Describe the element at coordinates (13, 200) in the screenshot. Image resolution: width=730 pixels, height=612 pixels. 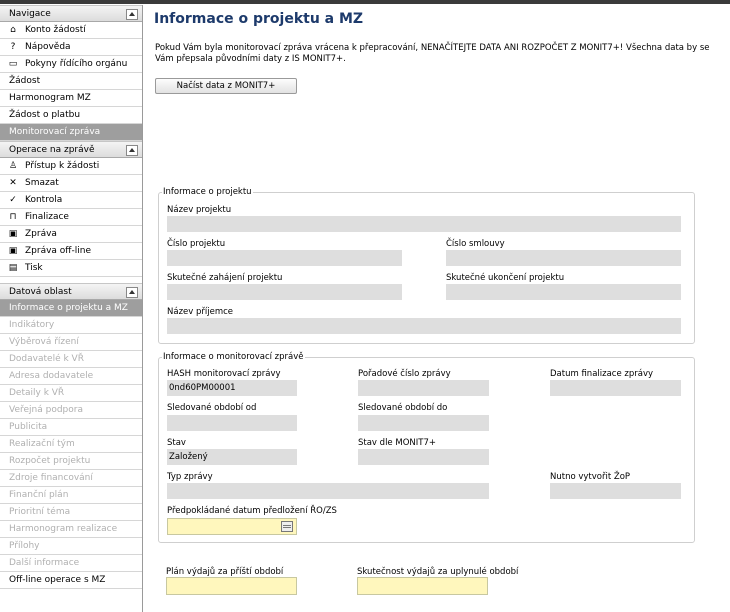
I see `check-icon: ✓` at that location.